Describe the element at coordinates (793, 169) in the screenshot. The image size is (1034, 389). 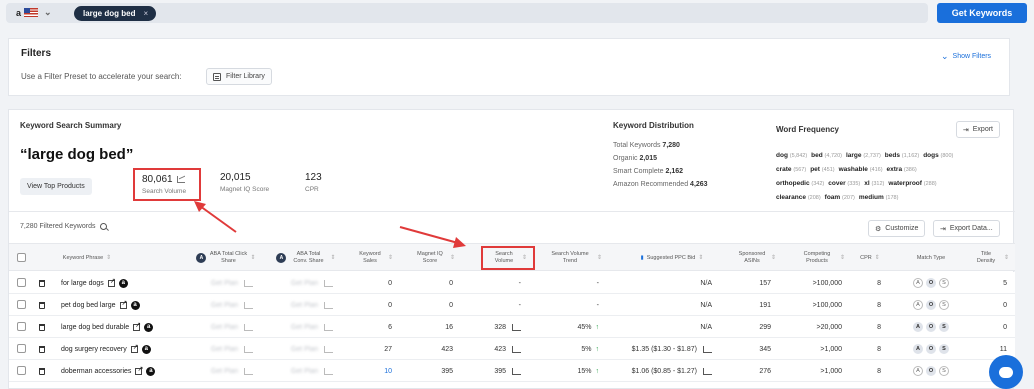
I see `word-frequency-item: crate (567)` at that location.